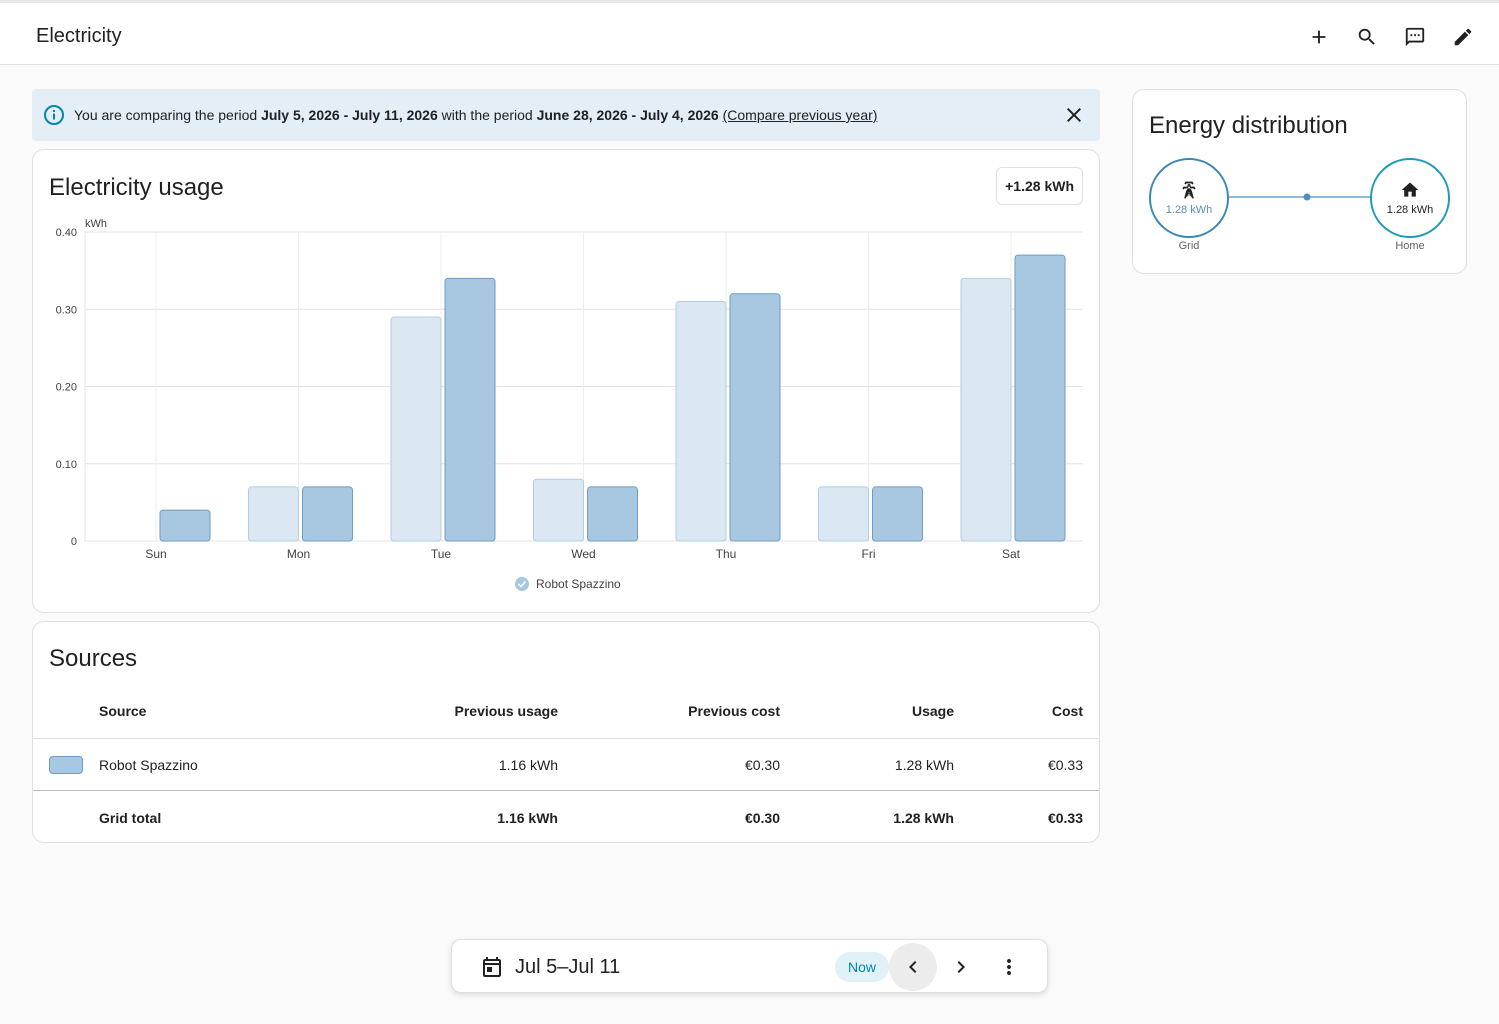 This screenshot has width=1499, height=1024. Describe the element at coordinates (749, 966) in the screenshot. I see `date-picker-bar: Jul 5–Jul 11 Now` at that location.